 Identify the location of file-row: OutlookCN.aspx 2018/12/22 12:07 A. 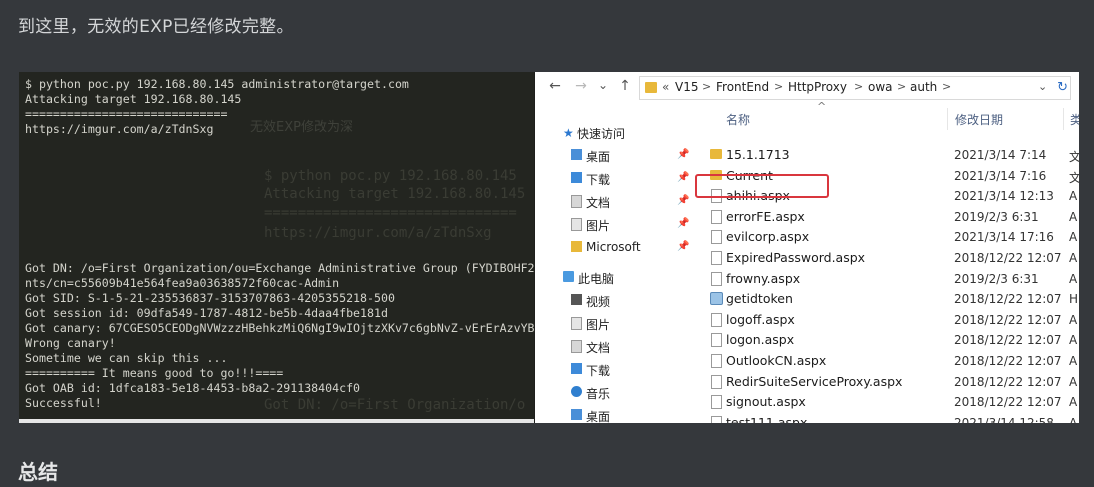
(887, 361).